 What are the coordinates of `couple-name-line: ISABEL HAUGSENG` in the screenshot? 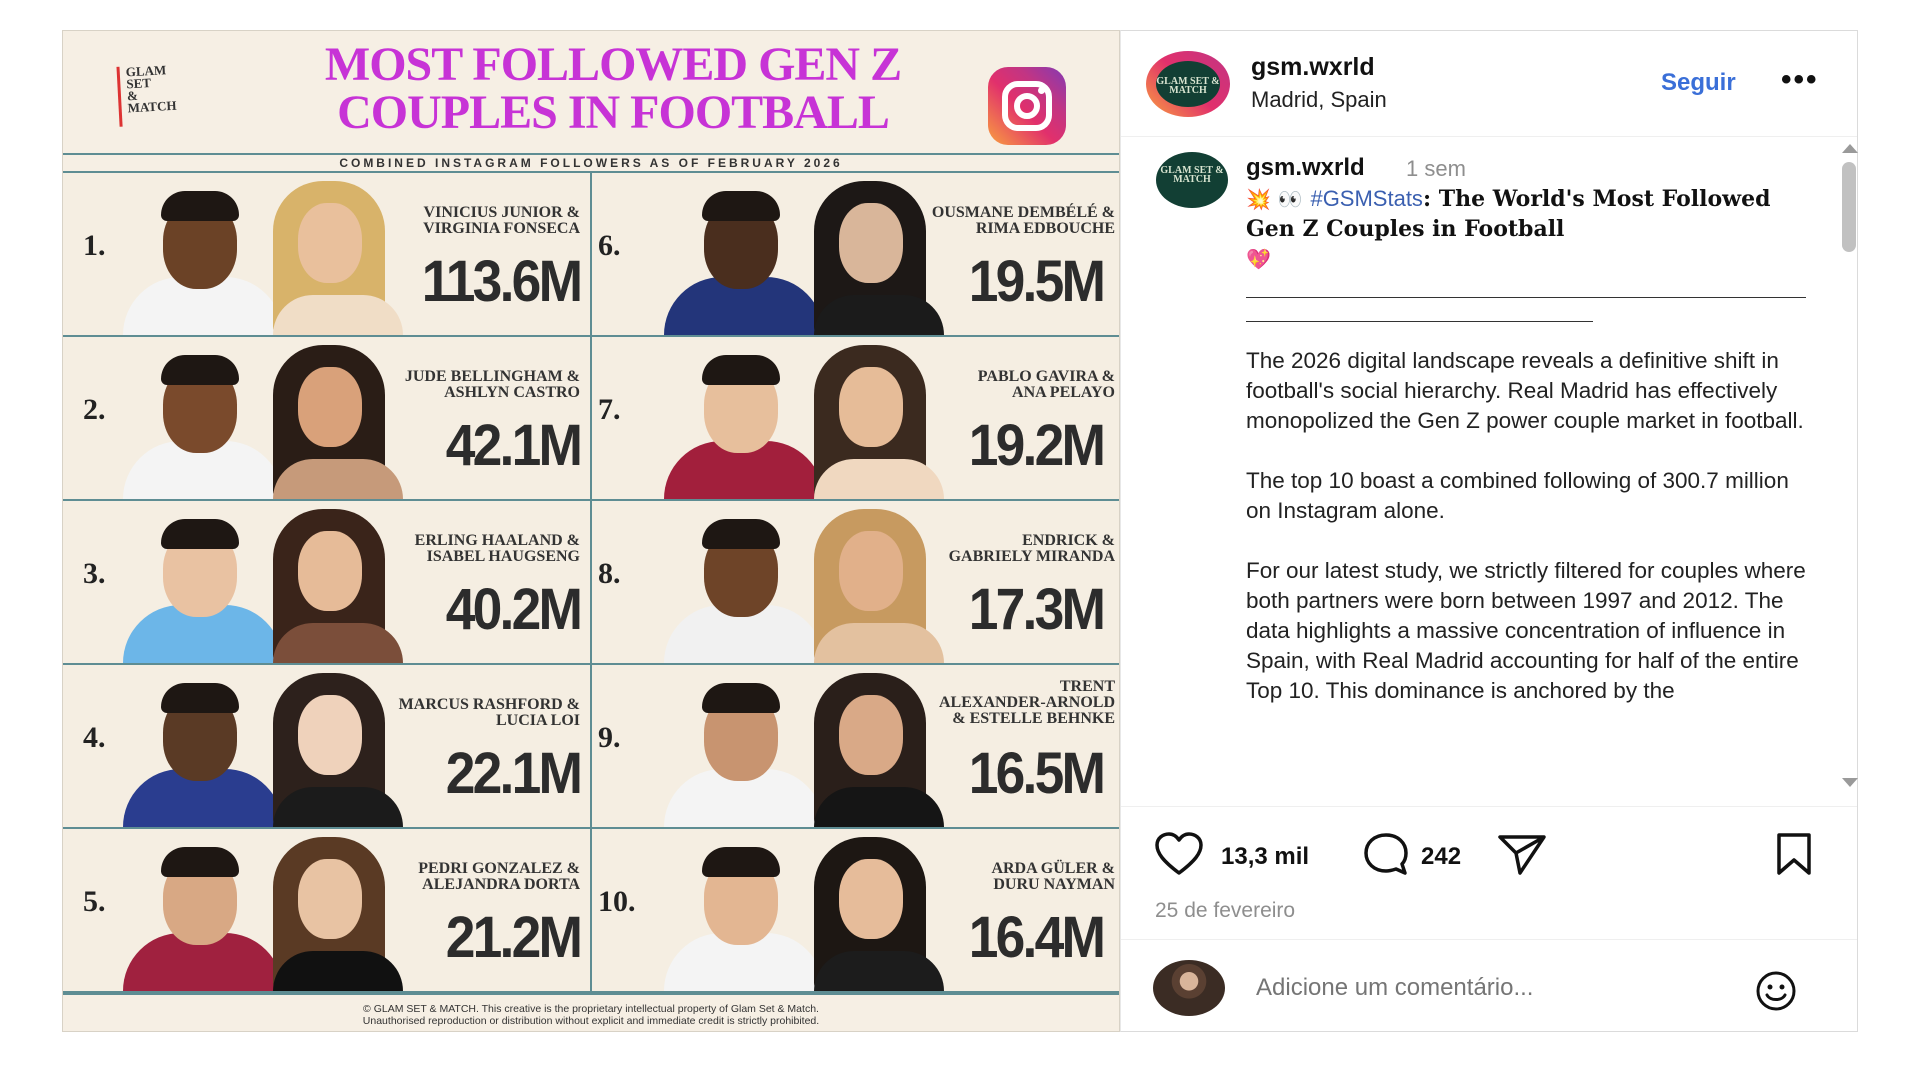 It's located at (503, 556).